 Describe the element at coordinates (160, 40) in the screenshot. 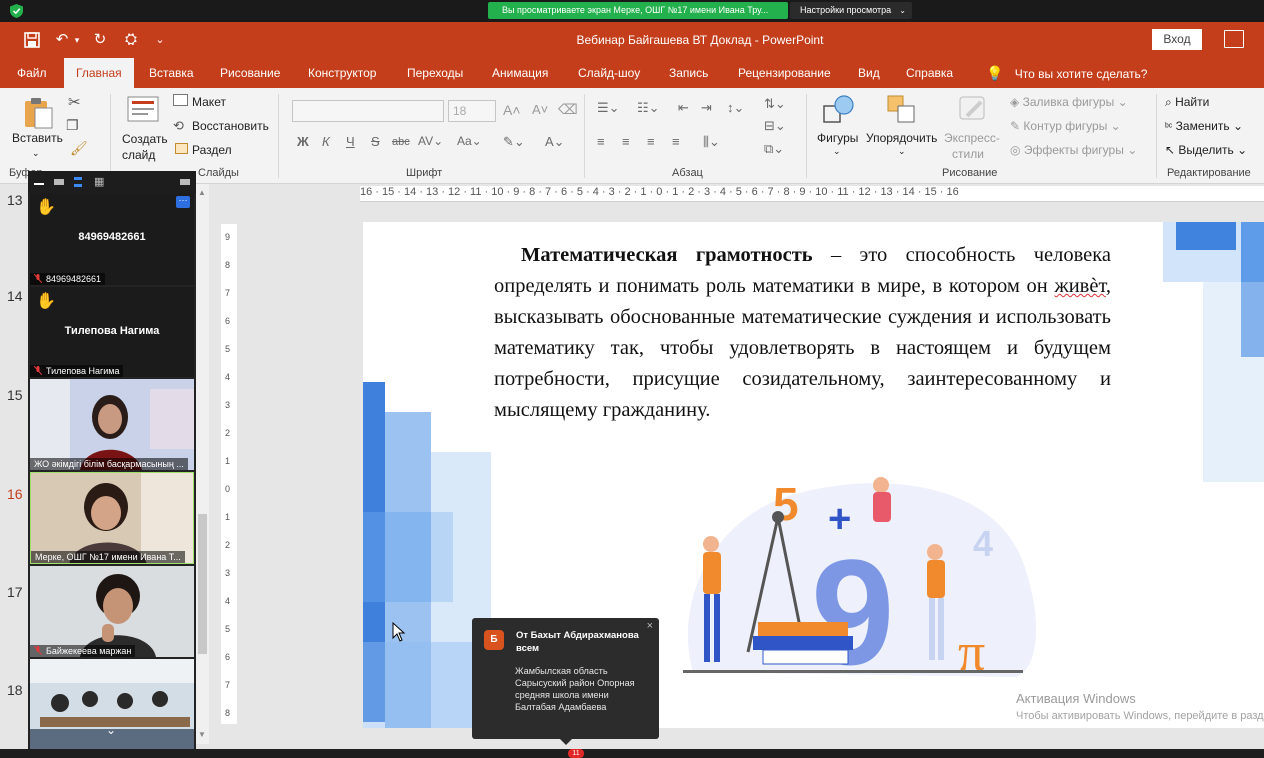

I see `customize-toolbar-icon: ⌄` at that location.